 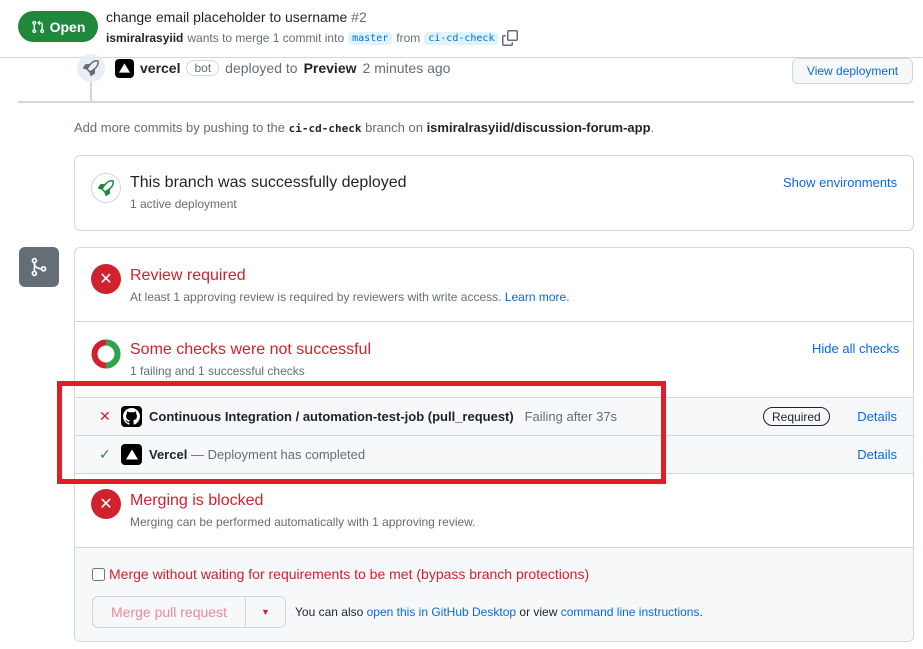 I want to click on checks-subtitle: 1 failing and 1 successful checks, so click(x=217, y=371).